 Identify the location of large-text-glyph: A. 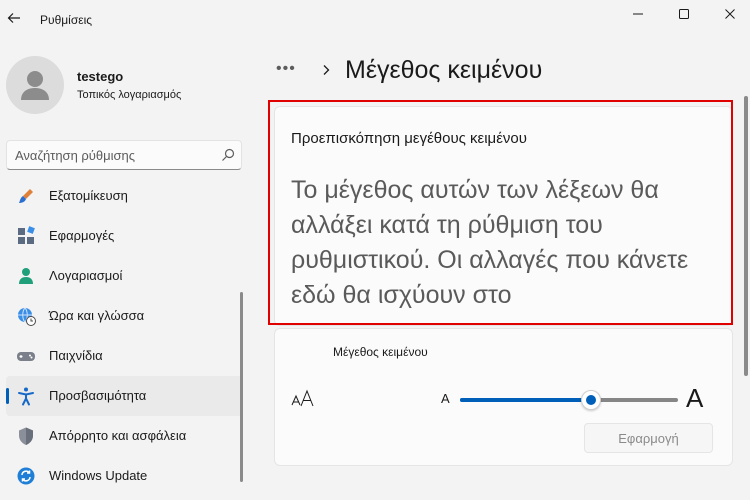
(695, 398).